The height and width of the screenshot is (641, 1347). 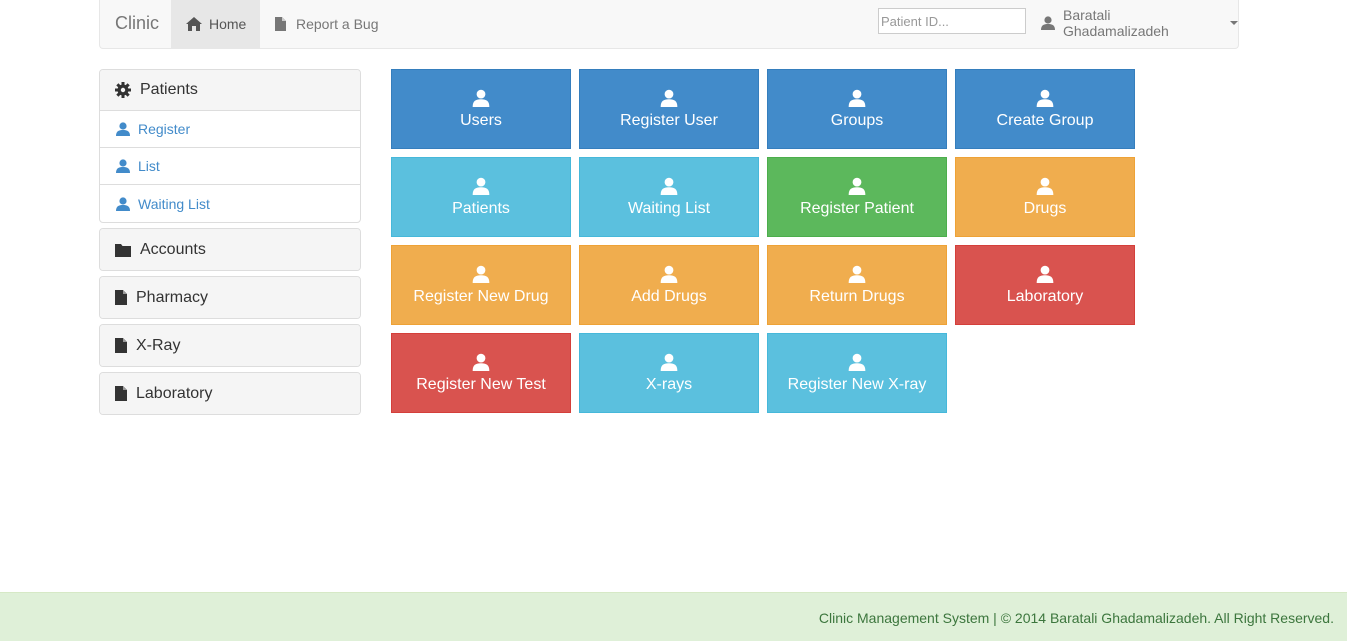 What do you see at coordinates (481, 285) in the screenshot?
I see `tile-register-new-drug: Register New Drug` at bounding box center [481, 285].